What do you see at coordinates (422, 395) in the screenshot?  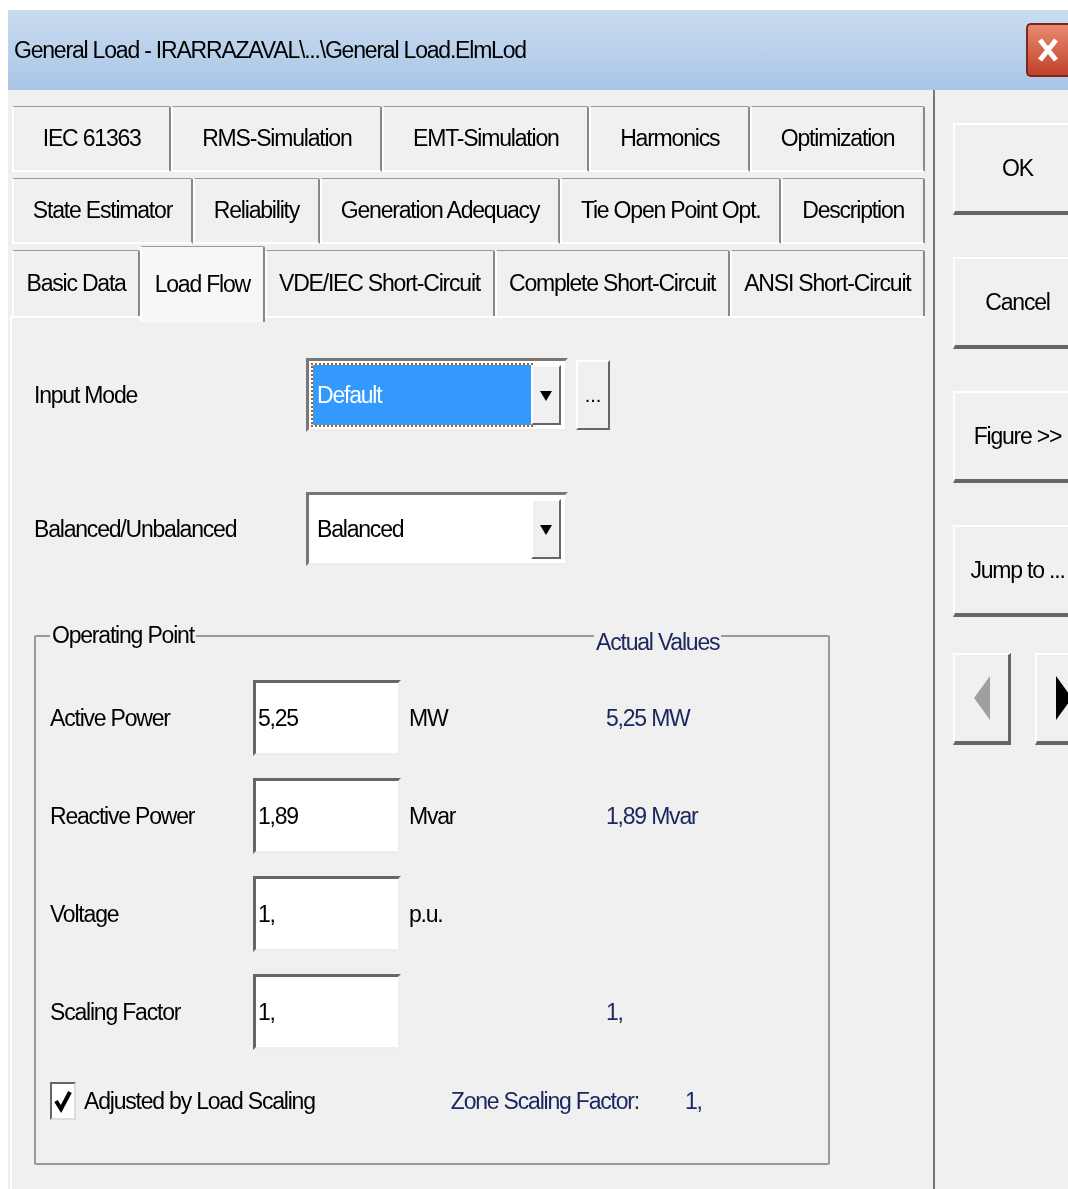 I see `dropdown-value: Default` at bounding box center [422, 395].